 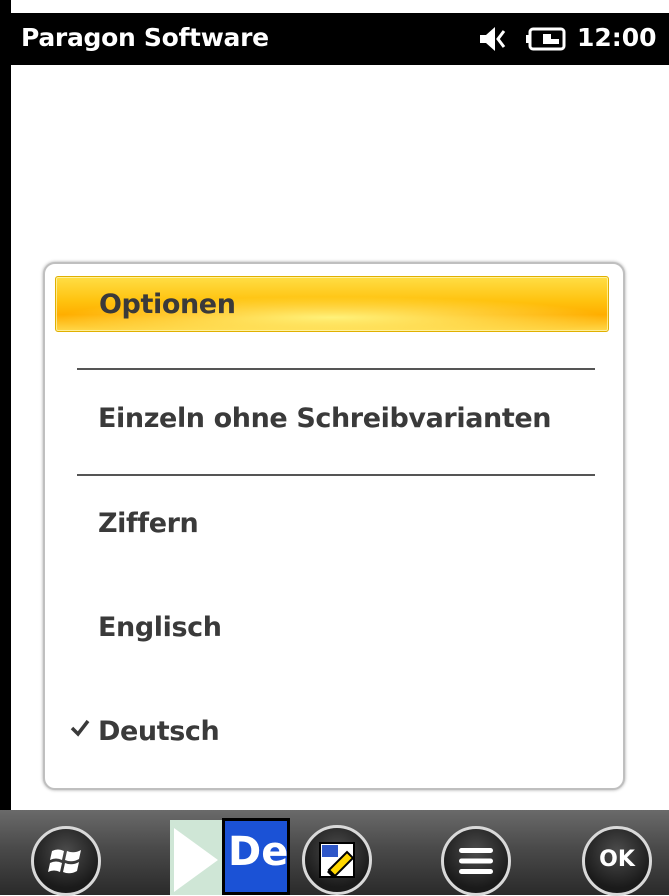 I want to click on menu-item-optionen: Optionen, so click(x=332, y=304).